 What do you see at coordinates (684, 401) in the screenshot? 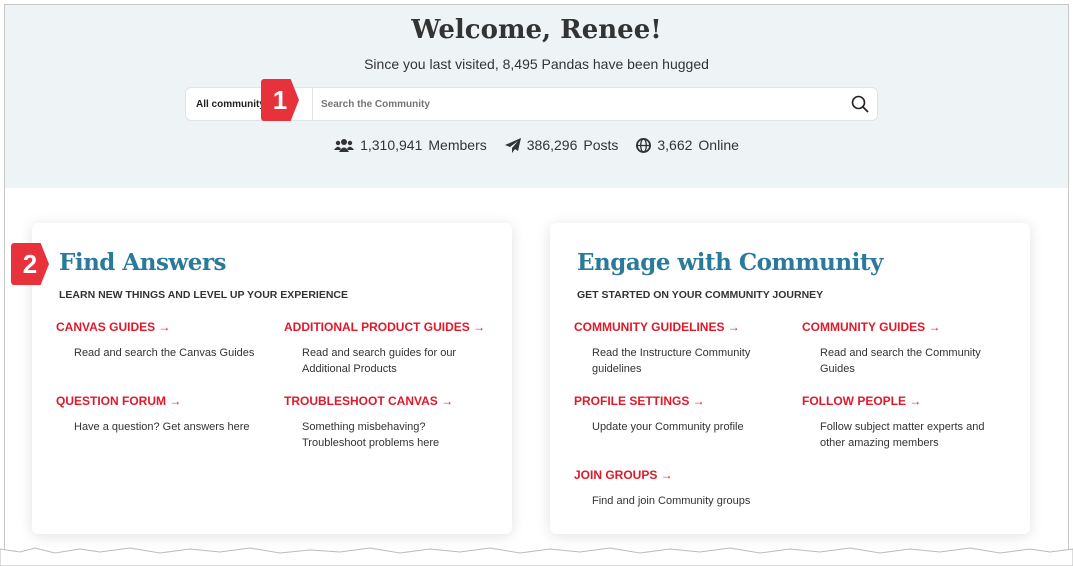
I see `profile-settings-link: PROFILE SETTINGS →` at bounding box center [684, 401].